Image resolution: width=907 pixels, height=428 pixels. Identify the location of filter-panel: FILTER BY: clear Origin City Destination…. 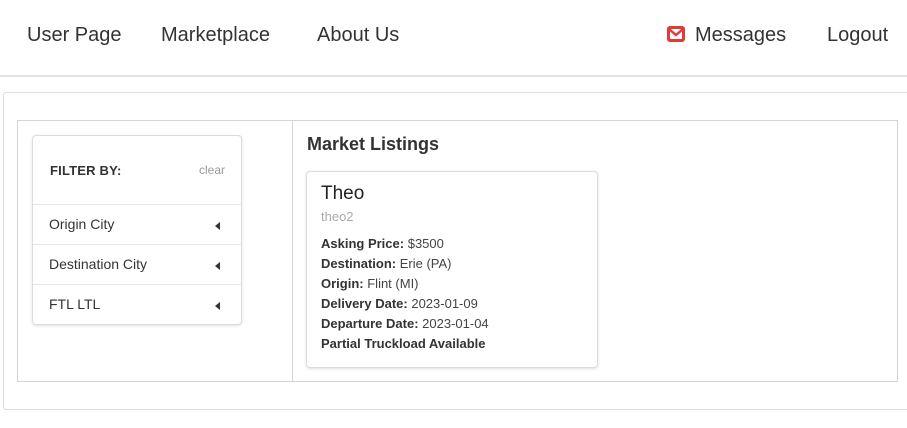
(137, 230).